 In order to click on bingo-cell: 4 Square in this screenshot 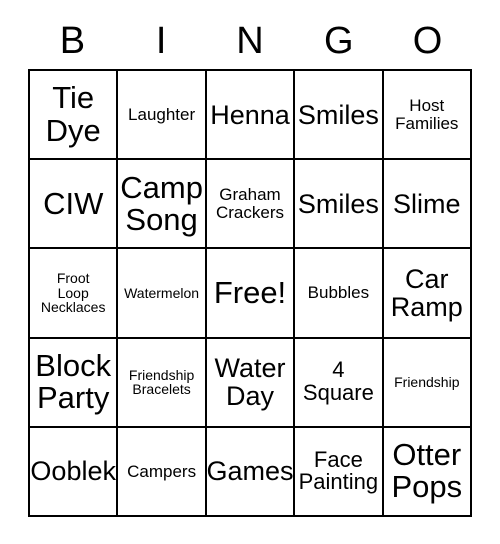, I will do `click(339, 383)`.